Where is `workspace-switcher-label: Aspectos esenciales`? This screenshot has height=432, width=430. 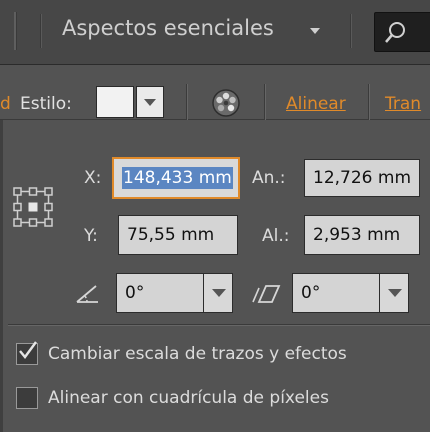
workspace-switcher-label: Aspectos esenciales is located at coordinates (168, 28).